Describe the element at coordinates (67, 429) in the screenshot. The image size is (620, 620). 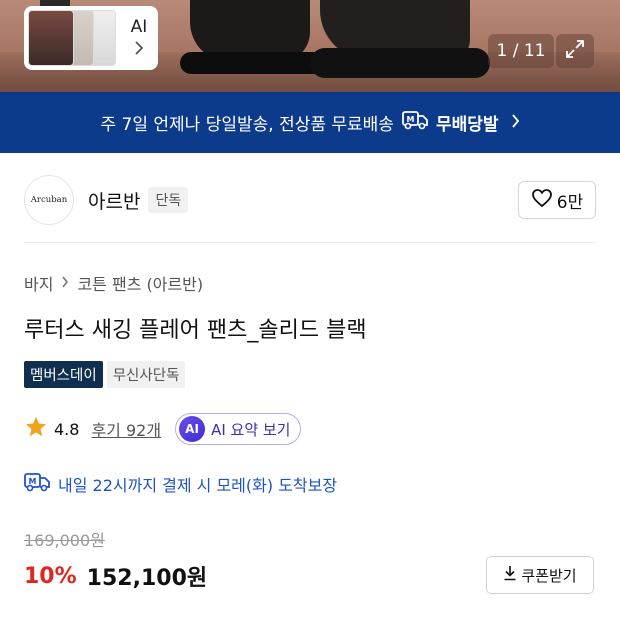
I see `rating-value: 4.8` at that location.